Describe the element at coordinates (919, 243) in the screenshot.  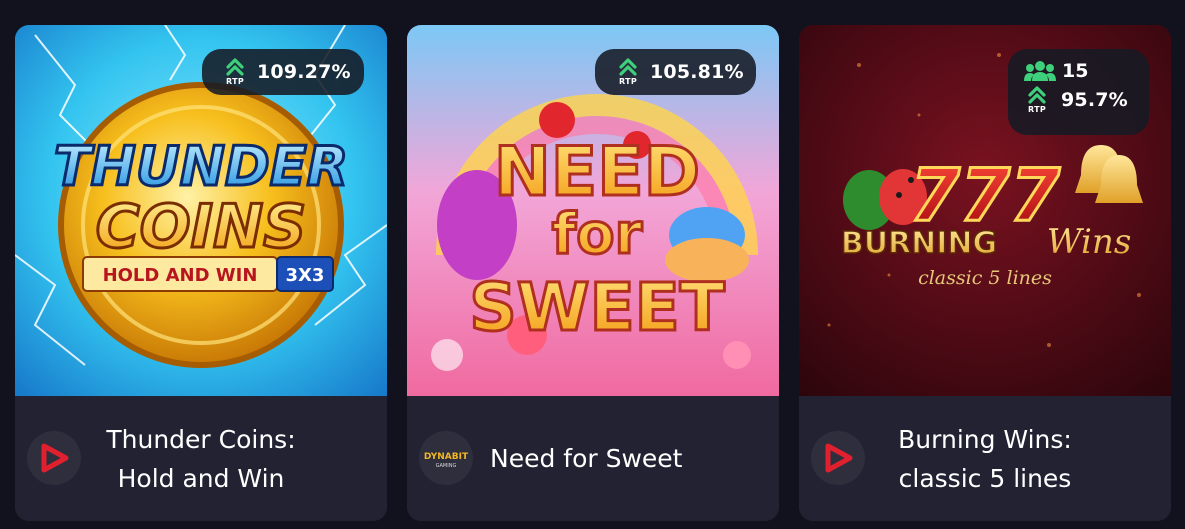
I see `art-title-line2: BURNING` at that location.